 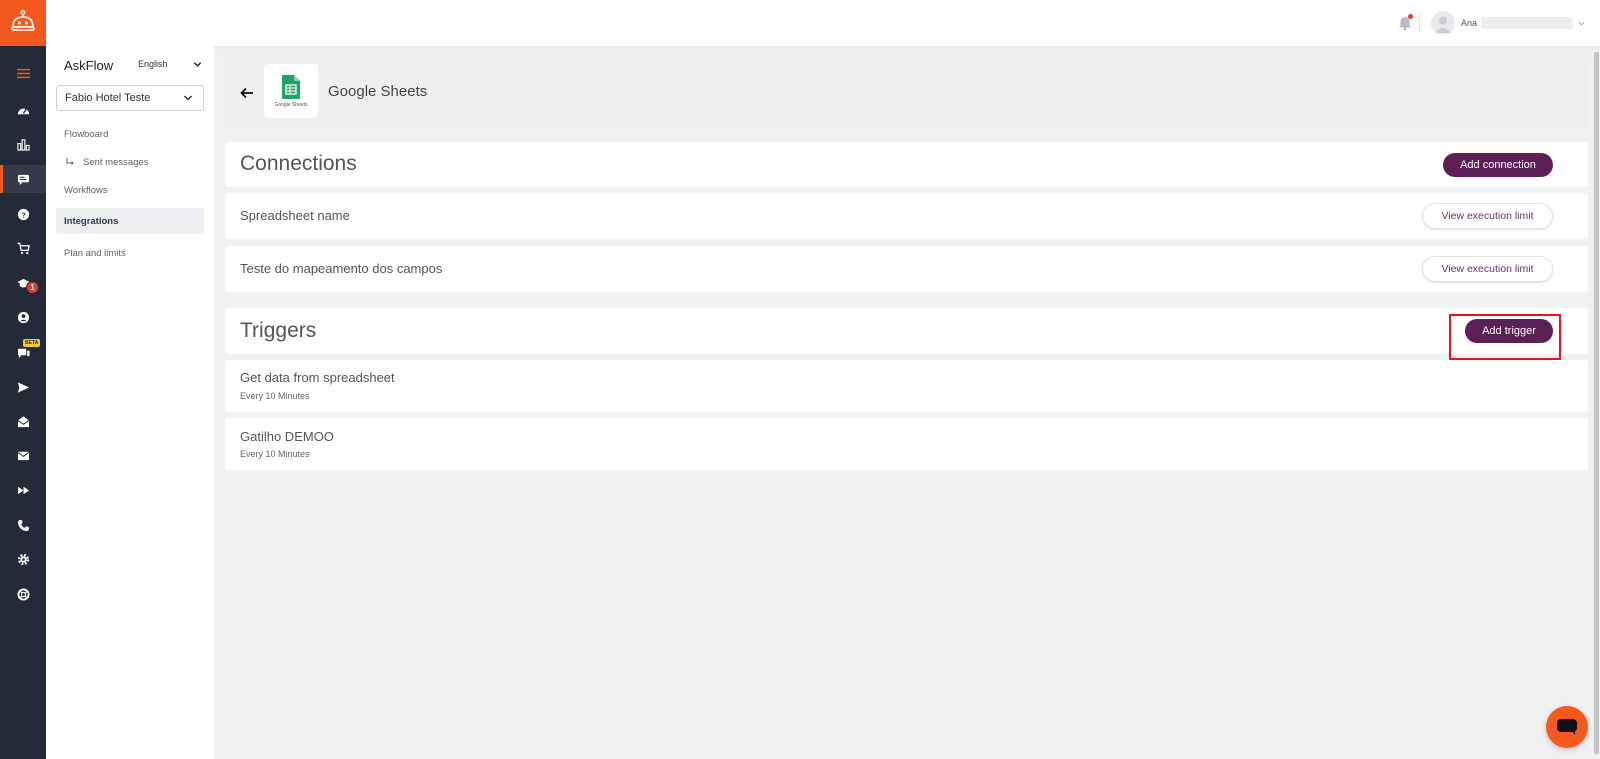 What do you see at coordinates (91, 221) in the screenshot?
I see `sidebar-item-label: Integrations` at bounding box center [91, 221].